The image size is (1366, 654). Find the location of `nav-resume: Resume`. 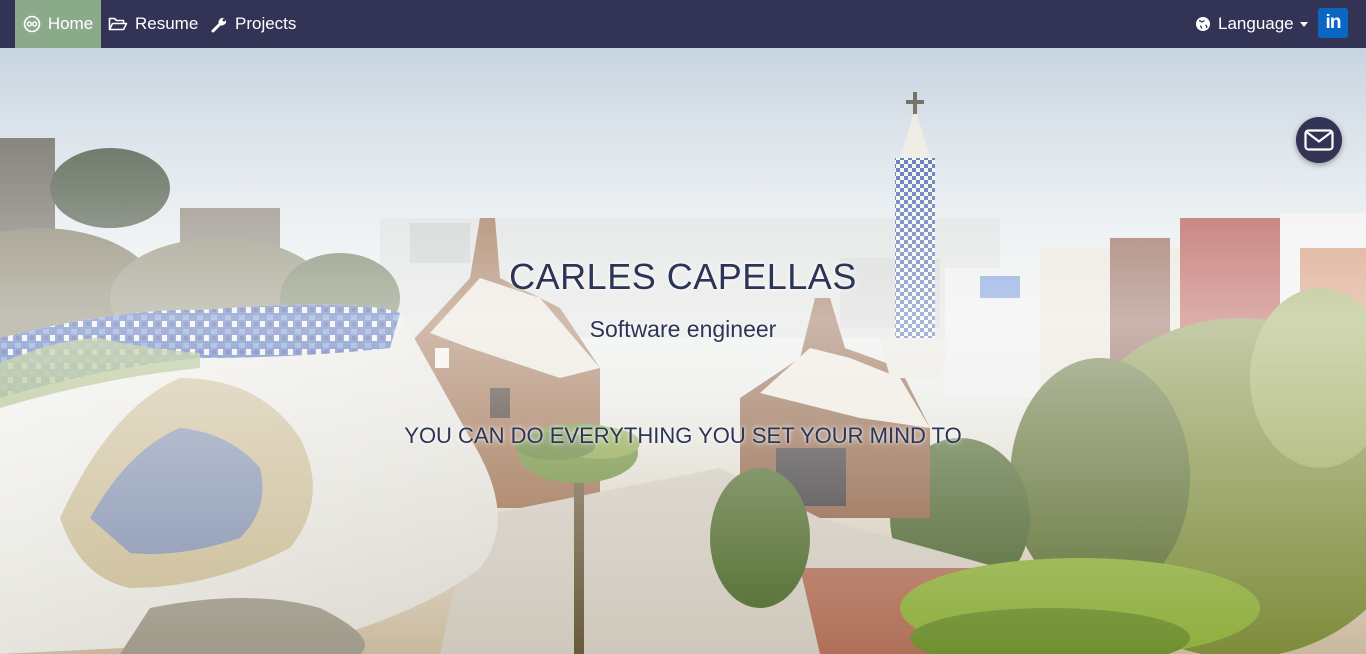

nav-resume: Resume is located at coordinates (153, 24).